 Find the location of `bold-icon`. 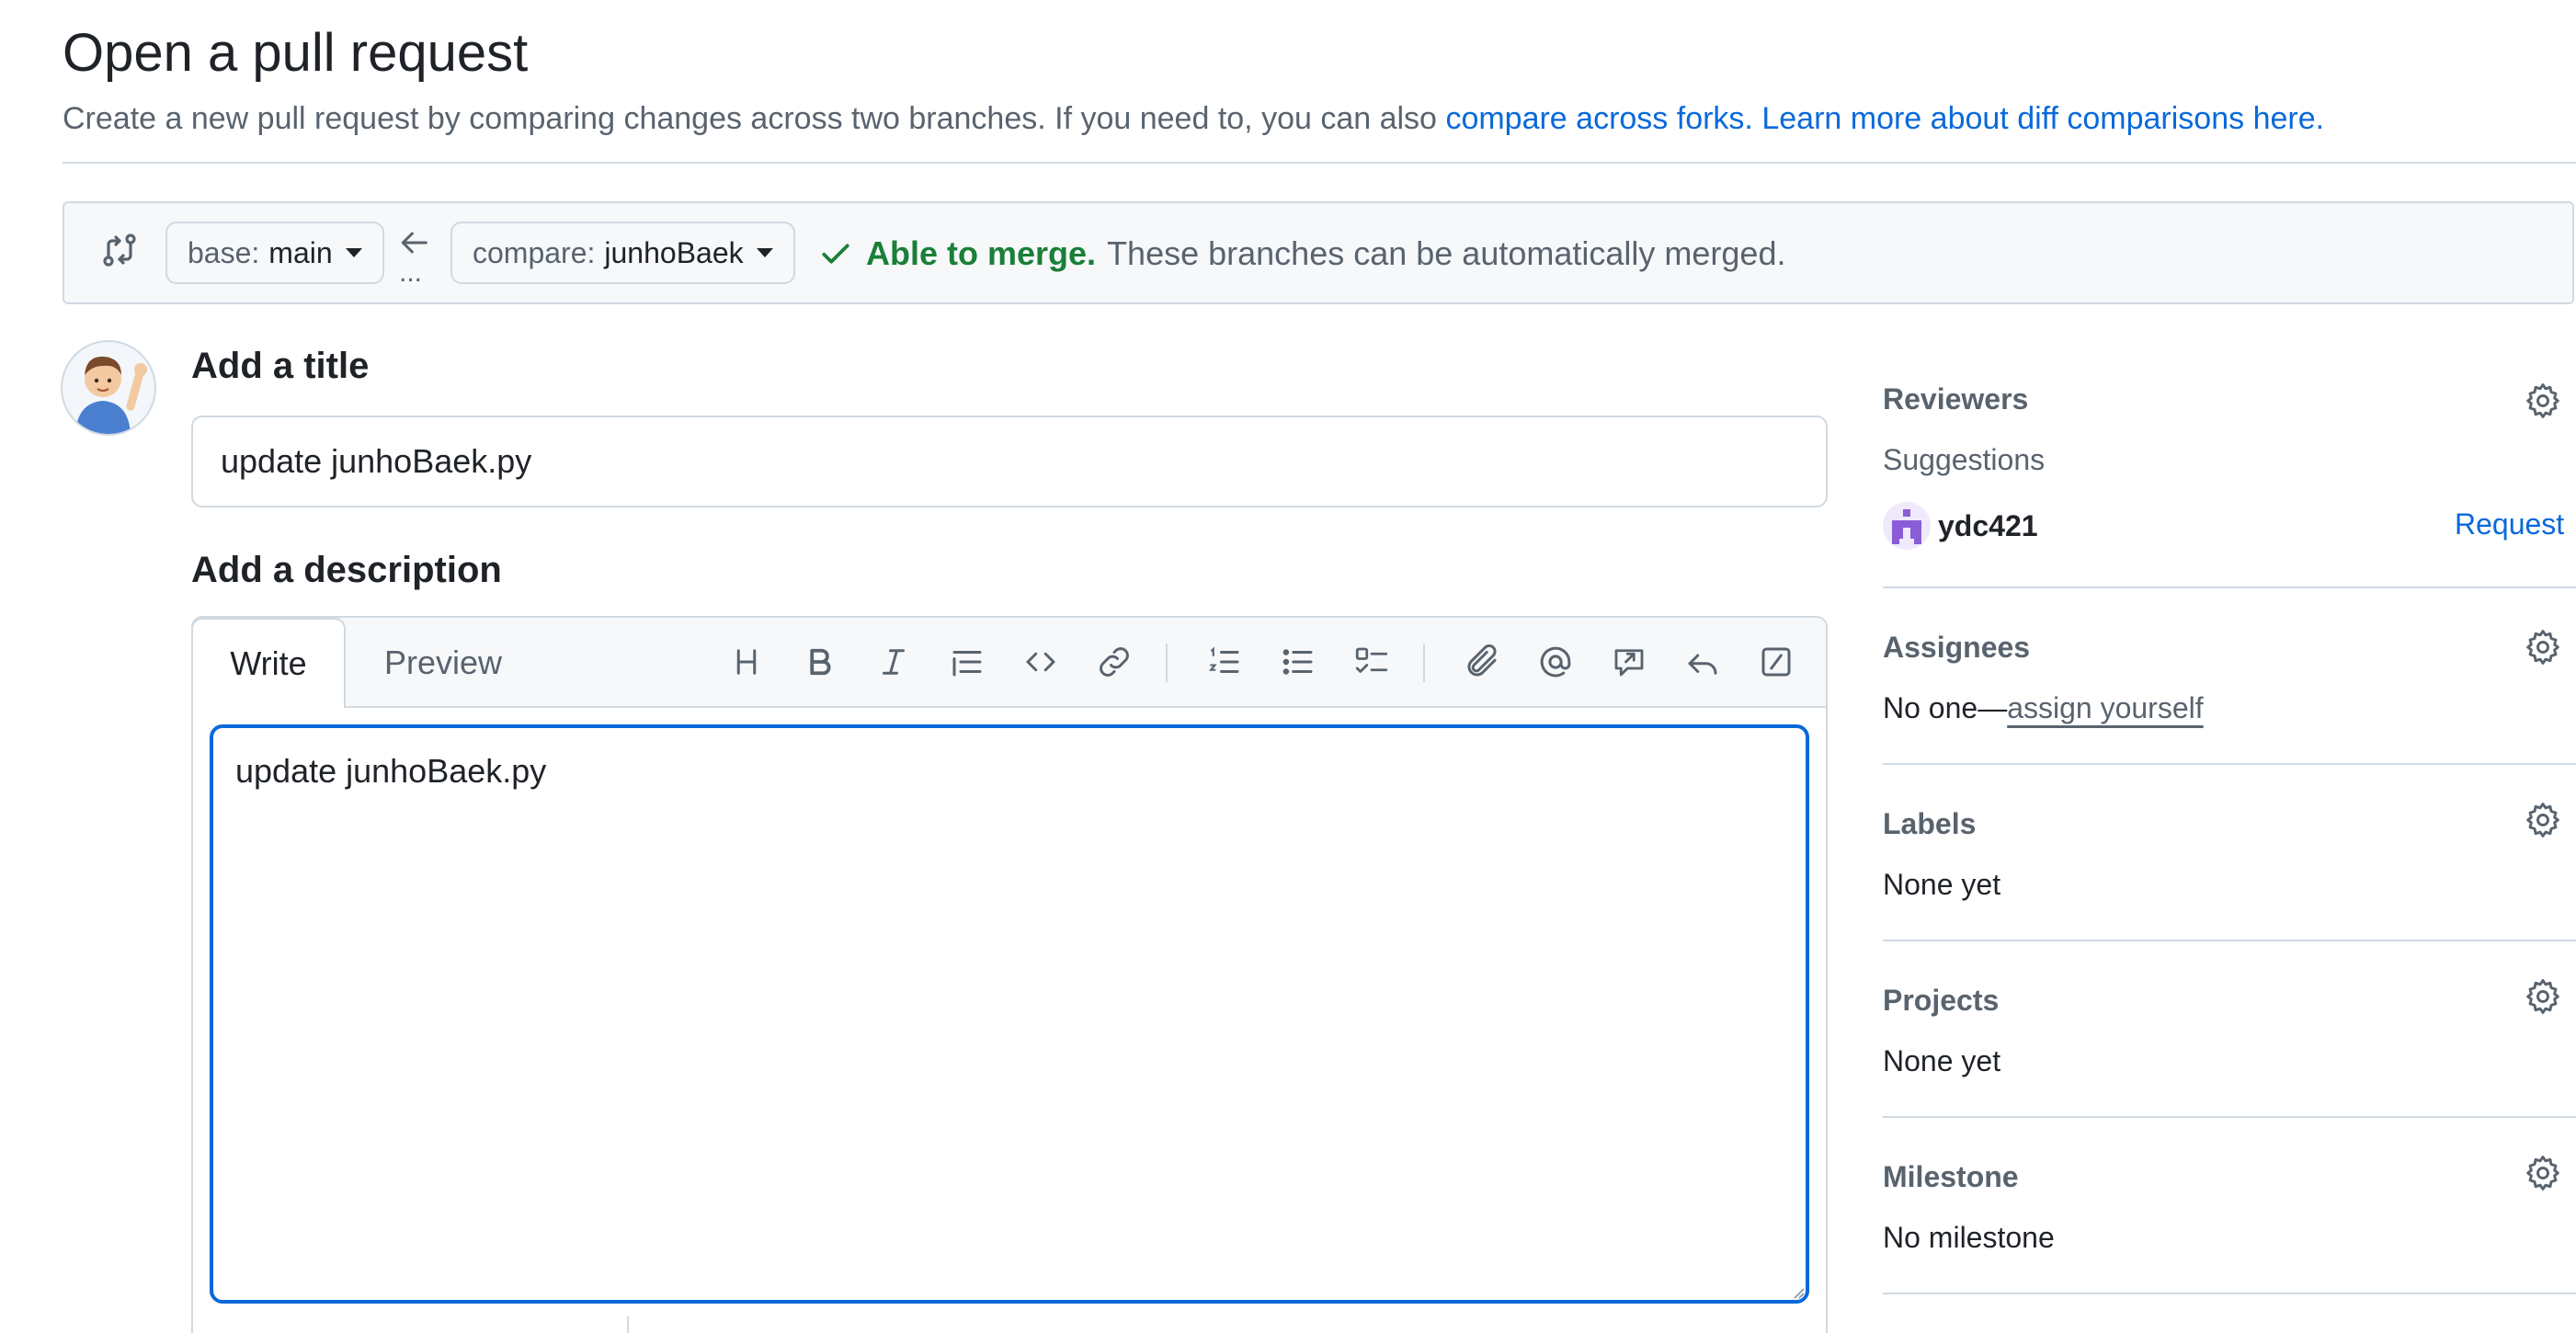

bold-icon is located at coordinates (820, 662).